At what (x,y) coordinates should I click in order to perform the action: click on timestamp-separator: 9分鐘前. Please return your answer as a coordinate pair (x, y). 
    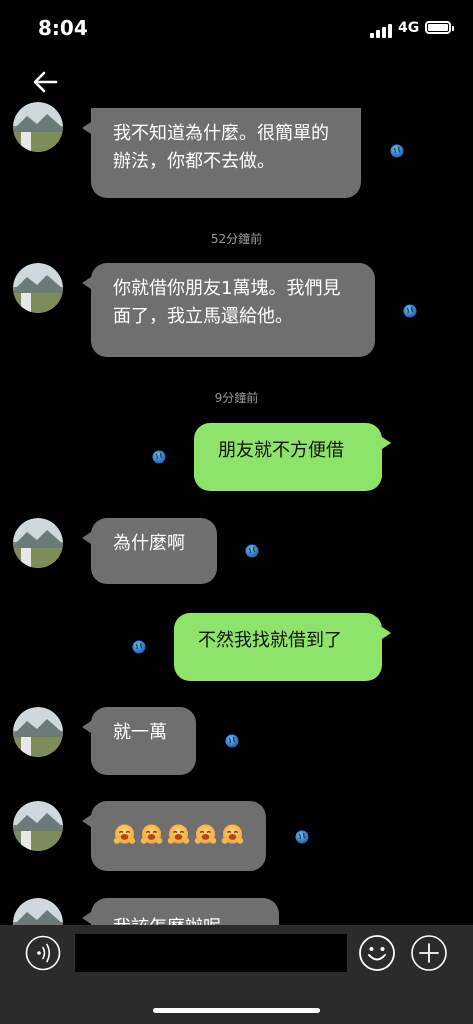
    Looking at the image, I should click on (236, 398).